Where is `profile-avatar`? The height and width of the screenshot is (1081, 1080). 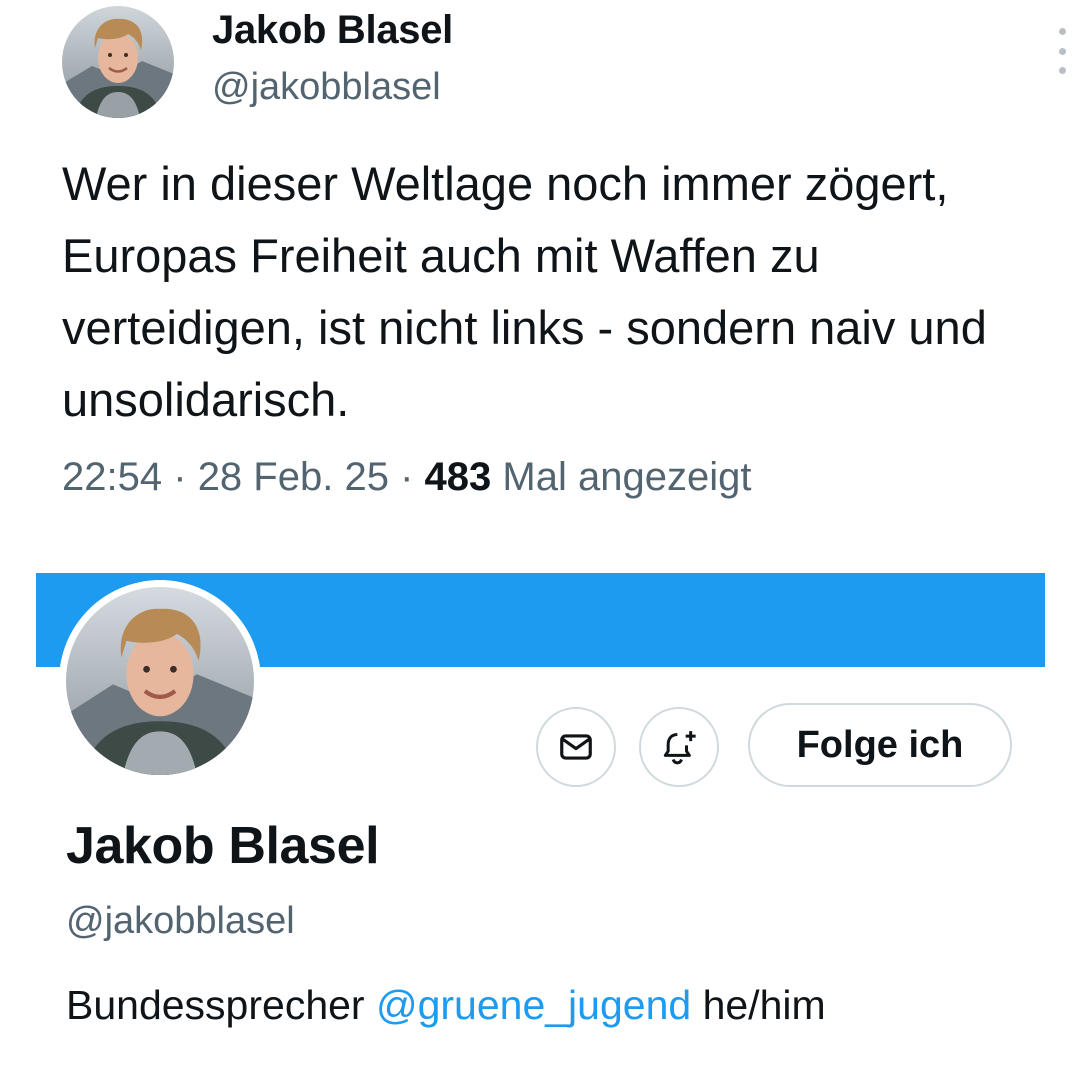
profile-avatar is located at coordinates (160, 681).